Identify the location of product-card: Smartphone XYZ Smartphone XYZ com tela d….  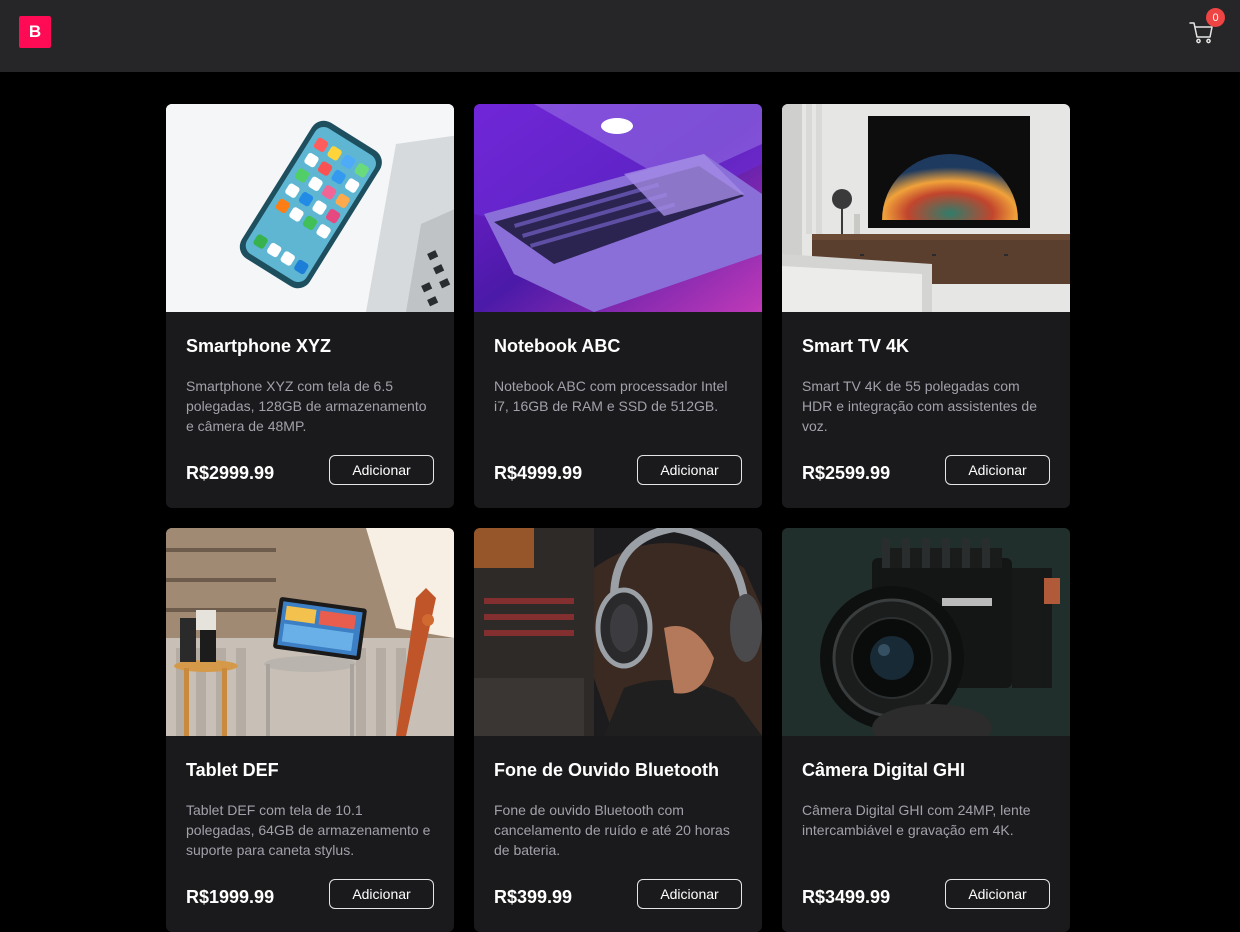
(310, 306).